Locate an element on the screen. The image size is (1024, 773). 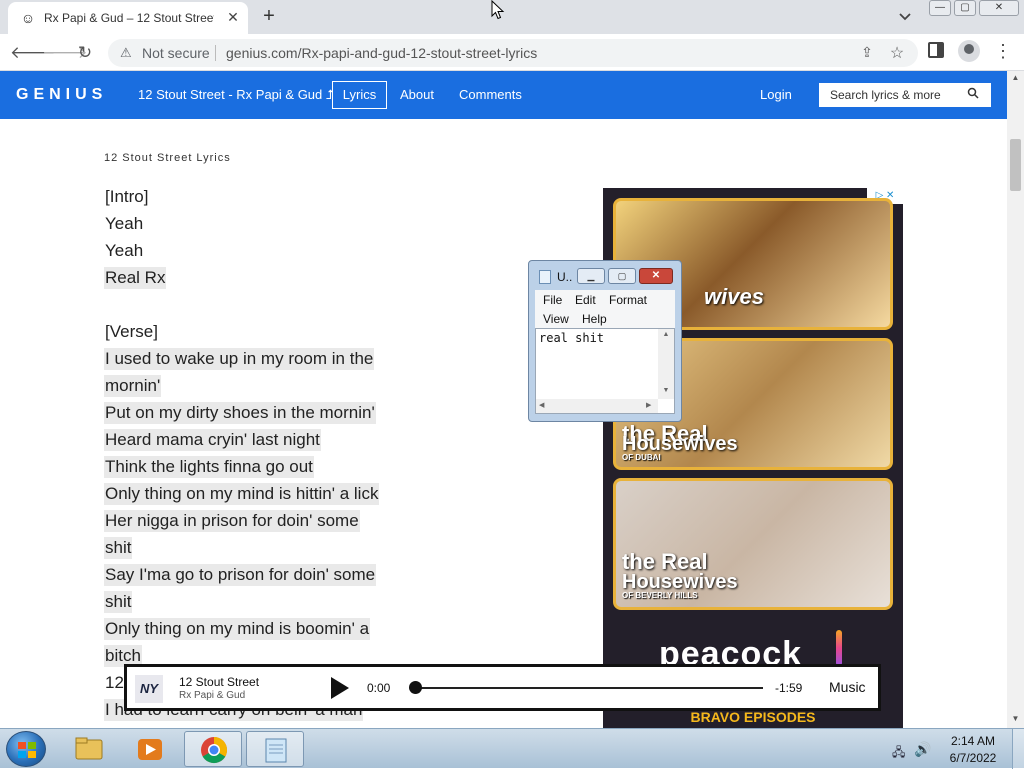
start-button is located at coordinates (26, 749).